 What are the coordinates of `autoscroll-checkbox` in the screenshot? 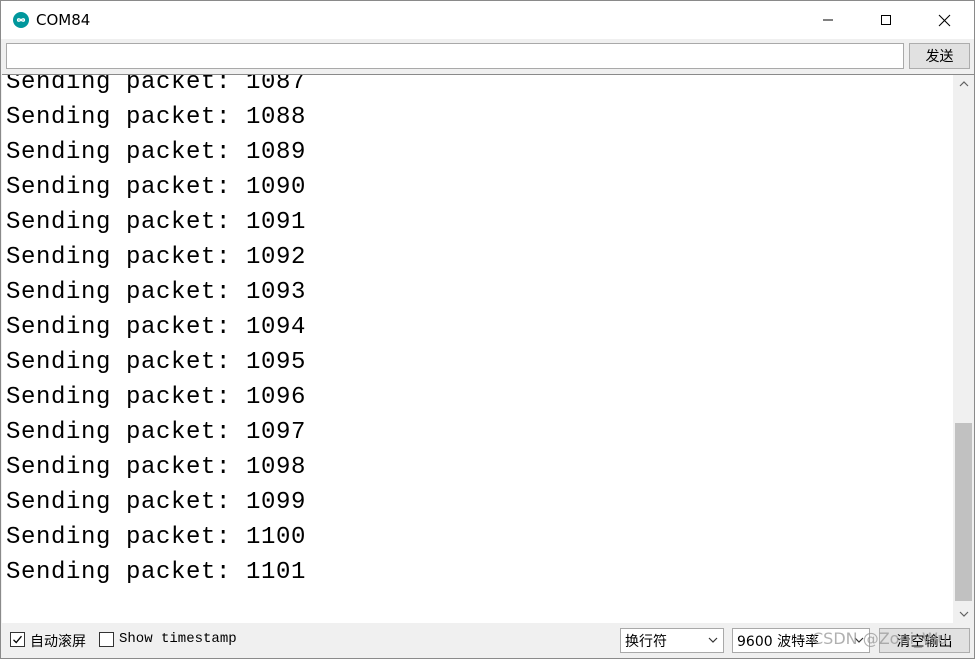 It's located at (17, 639).